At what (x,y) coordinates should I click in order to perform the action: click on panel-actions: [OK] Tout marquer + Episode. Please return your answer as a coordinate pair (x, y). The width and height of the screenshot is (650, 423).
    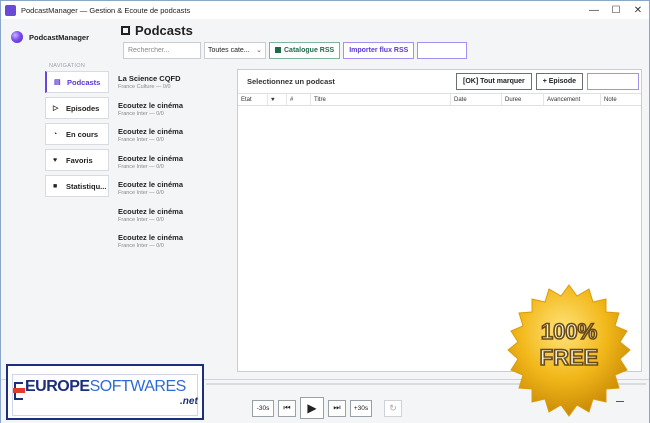
    Looking at the image, I should click on (545, 81).